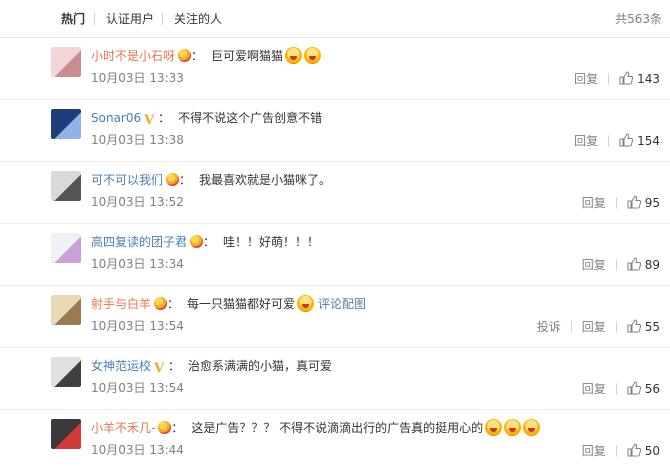 The width and height of the screenshot is (670, 466). I want to click on comment-item: 可不可以我们 ： 我最喜欢就是小猫咪了。 10月03日 13:52 回复 95, so click(335, 193).